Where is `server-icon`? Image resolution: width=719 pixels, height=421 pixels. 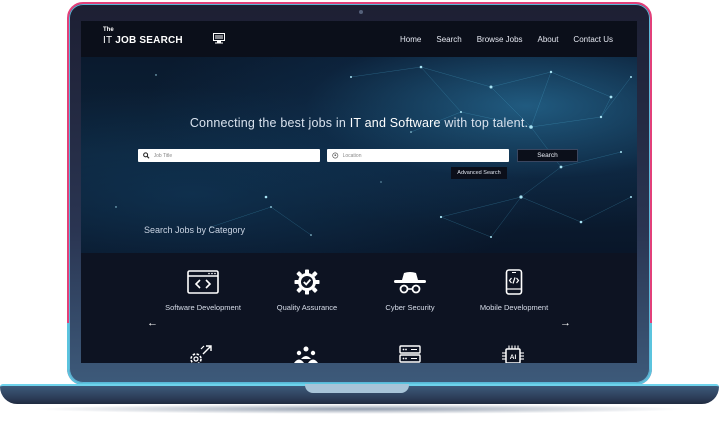
server-icon is located at coordinates (410, 354).